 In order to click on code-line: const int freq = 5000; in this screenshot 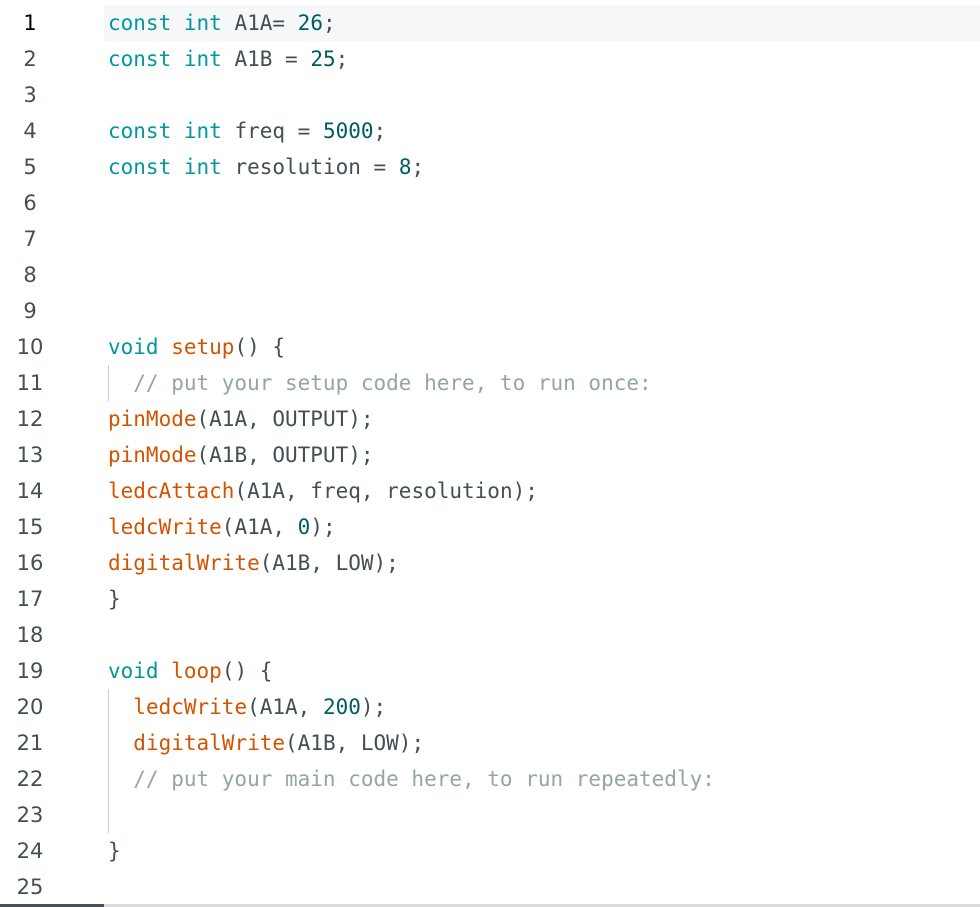, I will do `click(247, 131)`.